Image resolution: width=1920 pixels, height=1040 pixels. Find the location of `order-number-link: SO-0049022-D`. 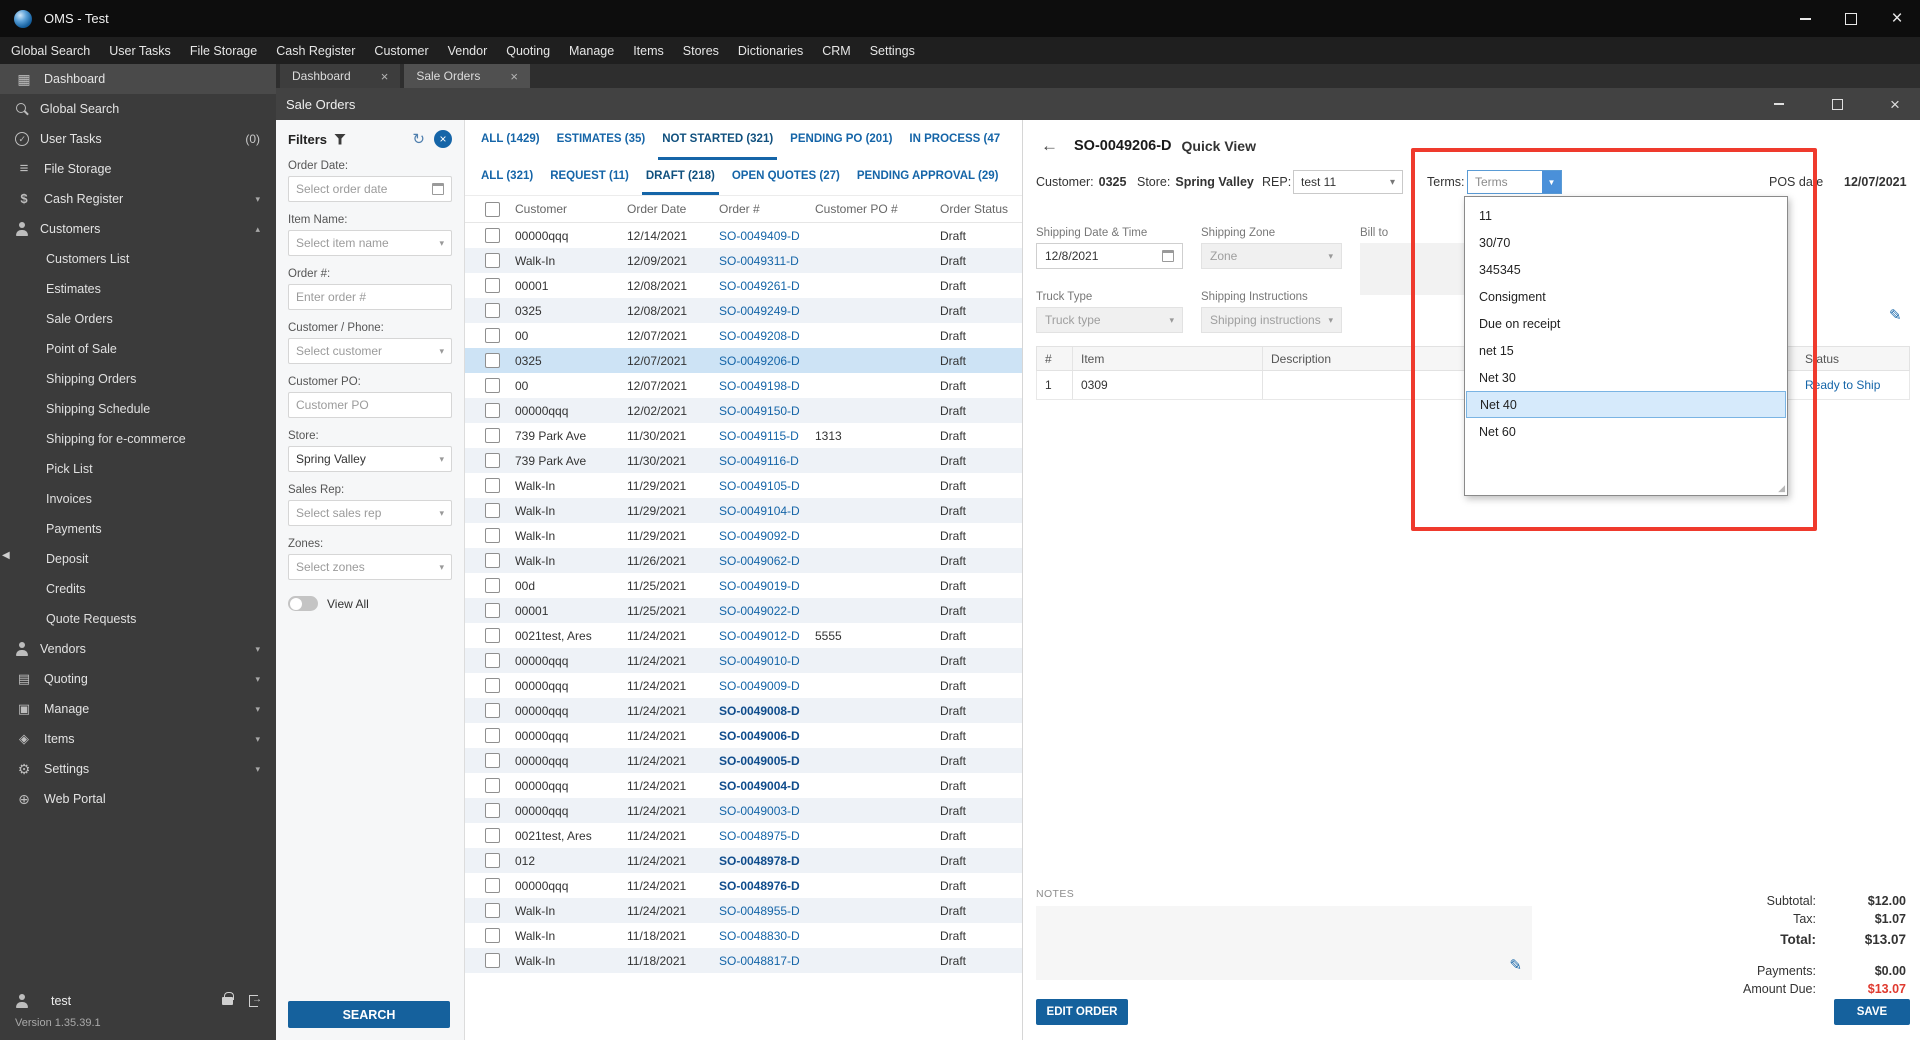

order-number-link: SO-0049022-D is located at coordinates (761, 611).